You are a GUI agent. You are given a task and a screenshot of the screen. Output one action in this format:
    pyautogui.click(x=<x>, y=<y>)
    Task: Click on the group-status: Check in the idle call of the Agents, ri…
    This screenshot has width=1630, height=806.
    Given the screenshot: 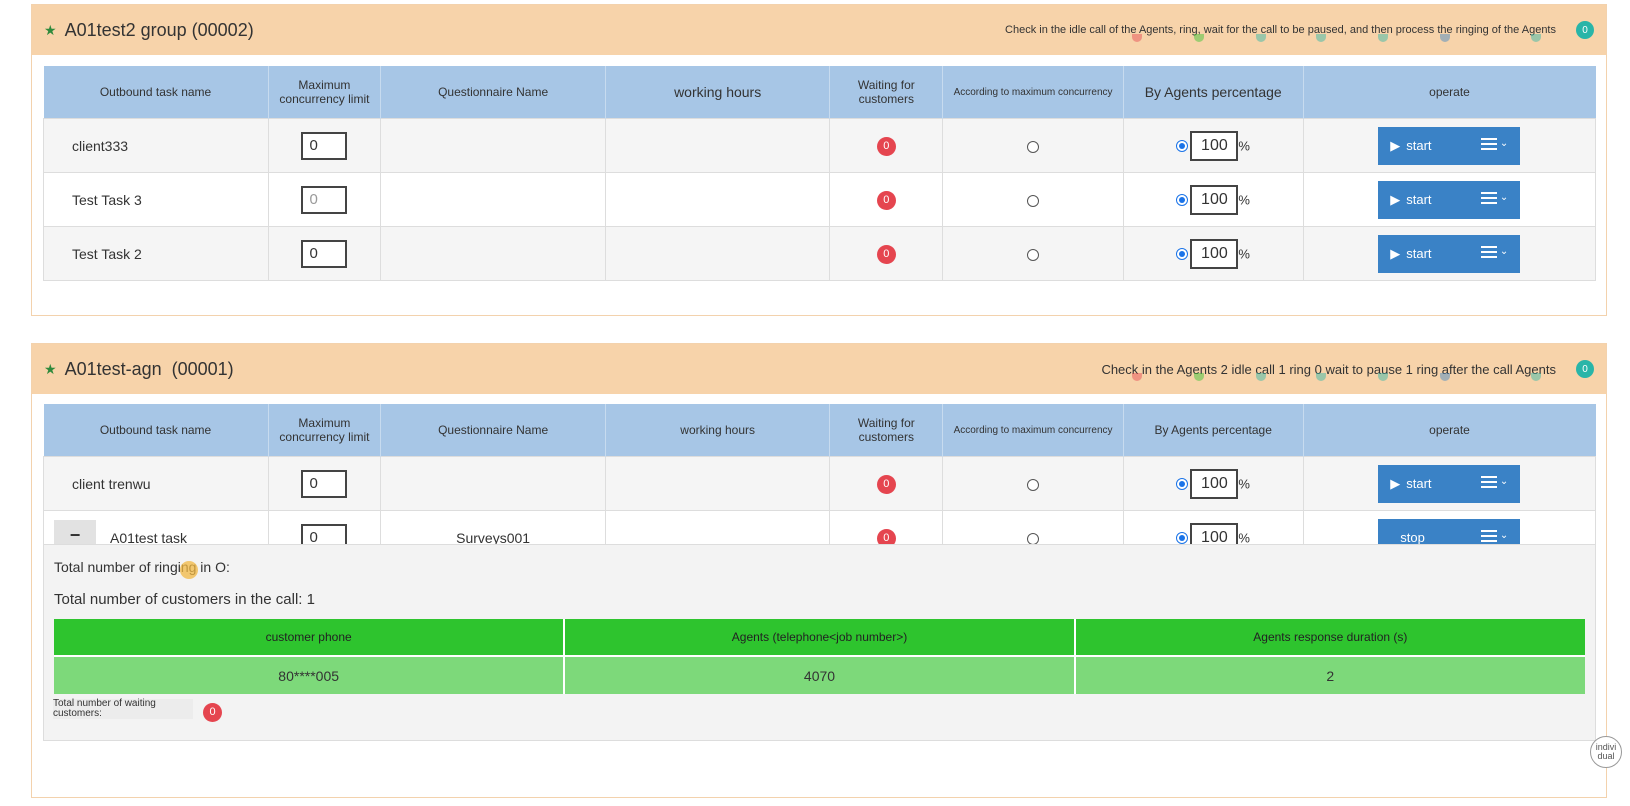 What is the action you would take?
    pyautogui.click(x=1280, y=30)
    